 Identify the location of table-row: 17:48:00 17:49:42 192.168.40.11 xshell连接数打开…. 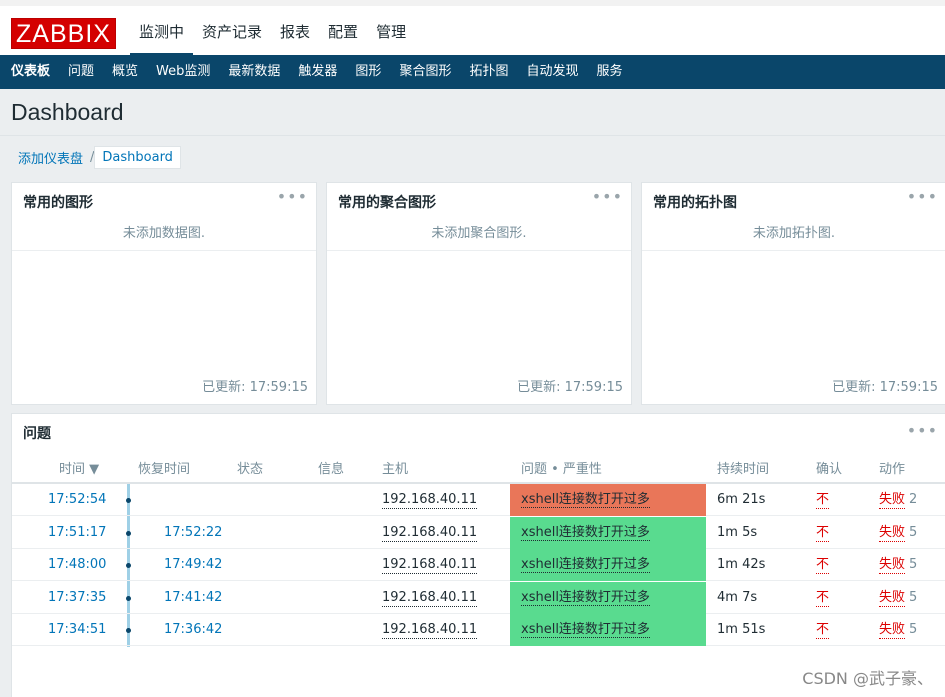
(478, 565).